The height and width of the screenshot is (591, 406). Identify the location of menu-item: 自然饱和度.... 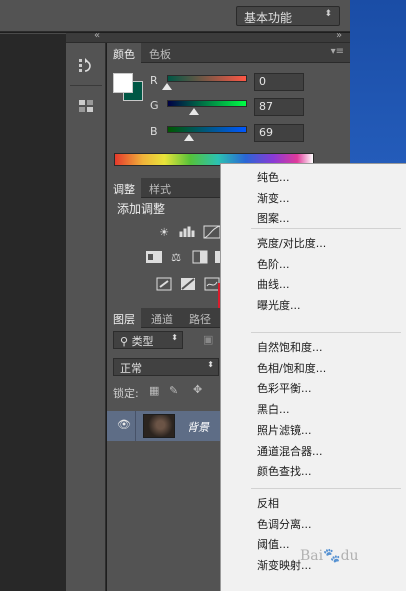
(290, 348).